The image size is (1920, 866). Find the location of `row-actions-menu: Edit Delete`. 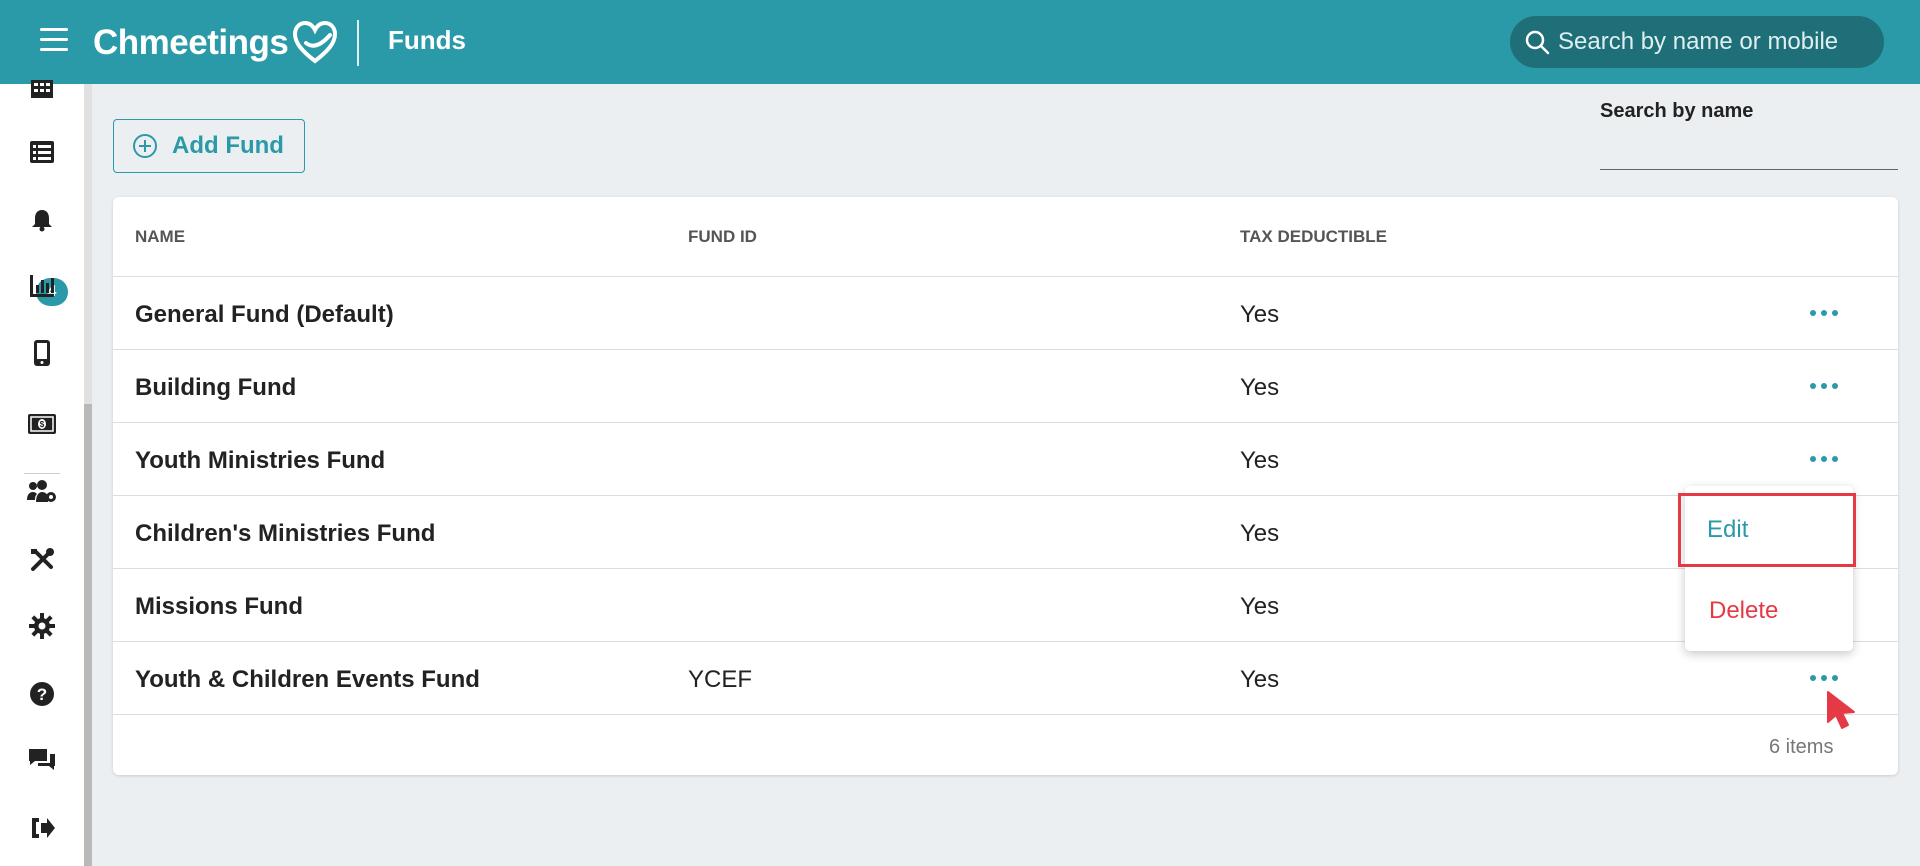

row-actions-menu: Edit Delete is located at coordinates (1767, 568).